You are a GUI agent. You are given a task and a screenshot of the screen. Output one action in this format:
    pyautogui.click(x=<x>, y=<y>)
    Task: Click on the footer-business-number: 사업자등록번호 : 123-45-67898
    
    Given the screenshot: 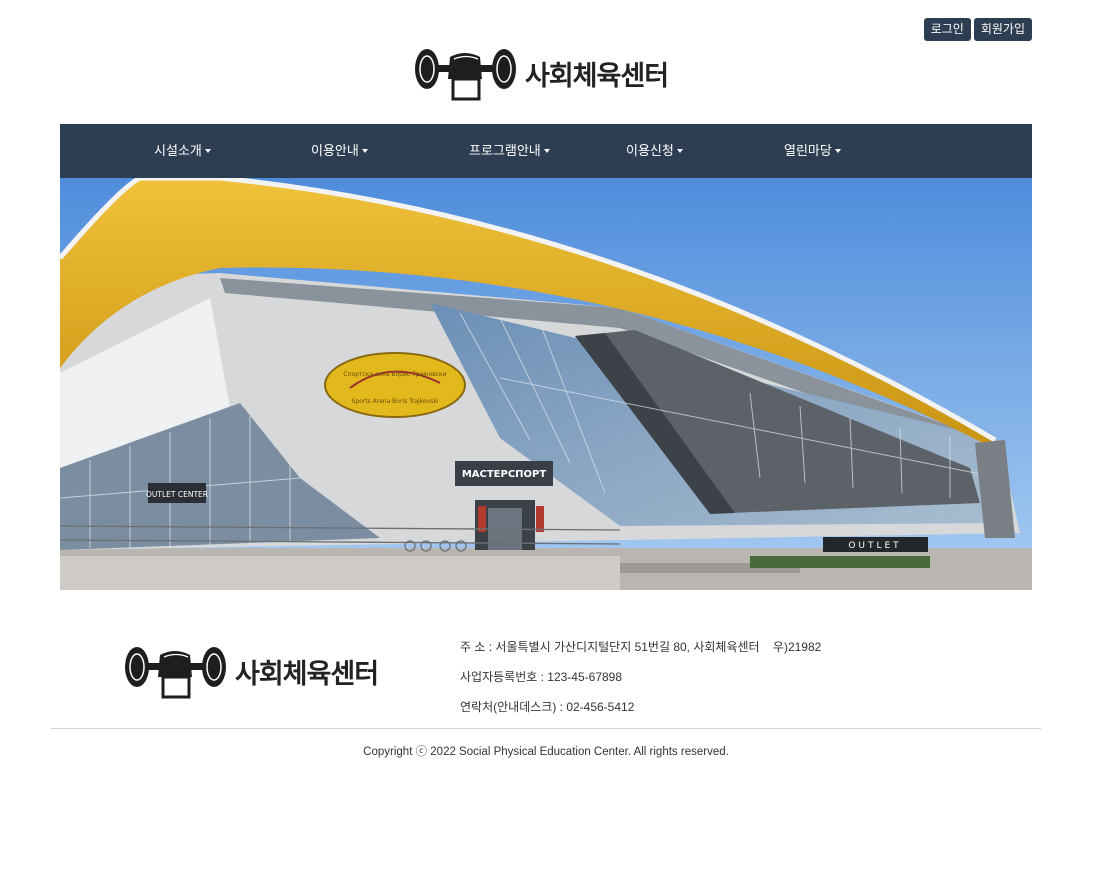 What is the action you would take?
    pyautogui.click(x=541, y=677)
    